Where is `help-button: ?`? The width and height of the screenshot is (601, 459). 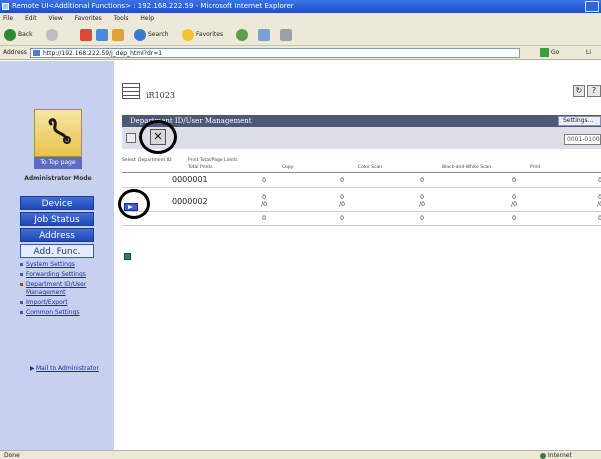
help-button: ? is located at coordinates (594, 91).